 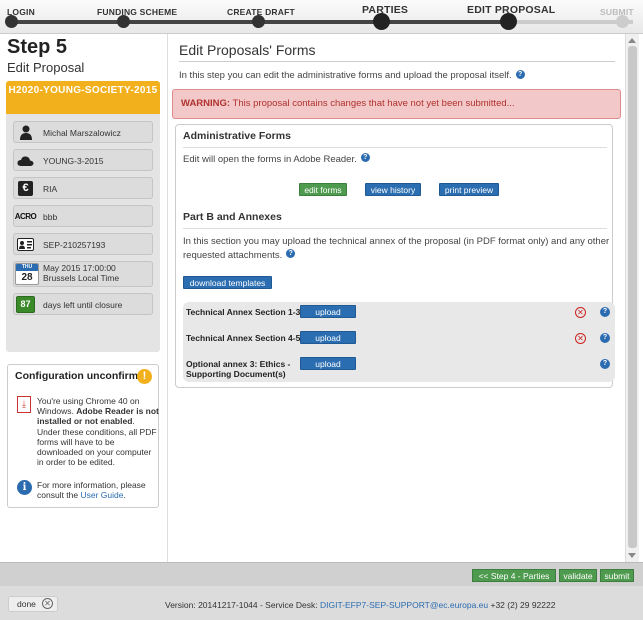 I want to click on calendar-month: THU, so click(x=27, y=267).